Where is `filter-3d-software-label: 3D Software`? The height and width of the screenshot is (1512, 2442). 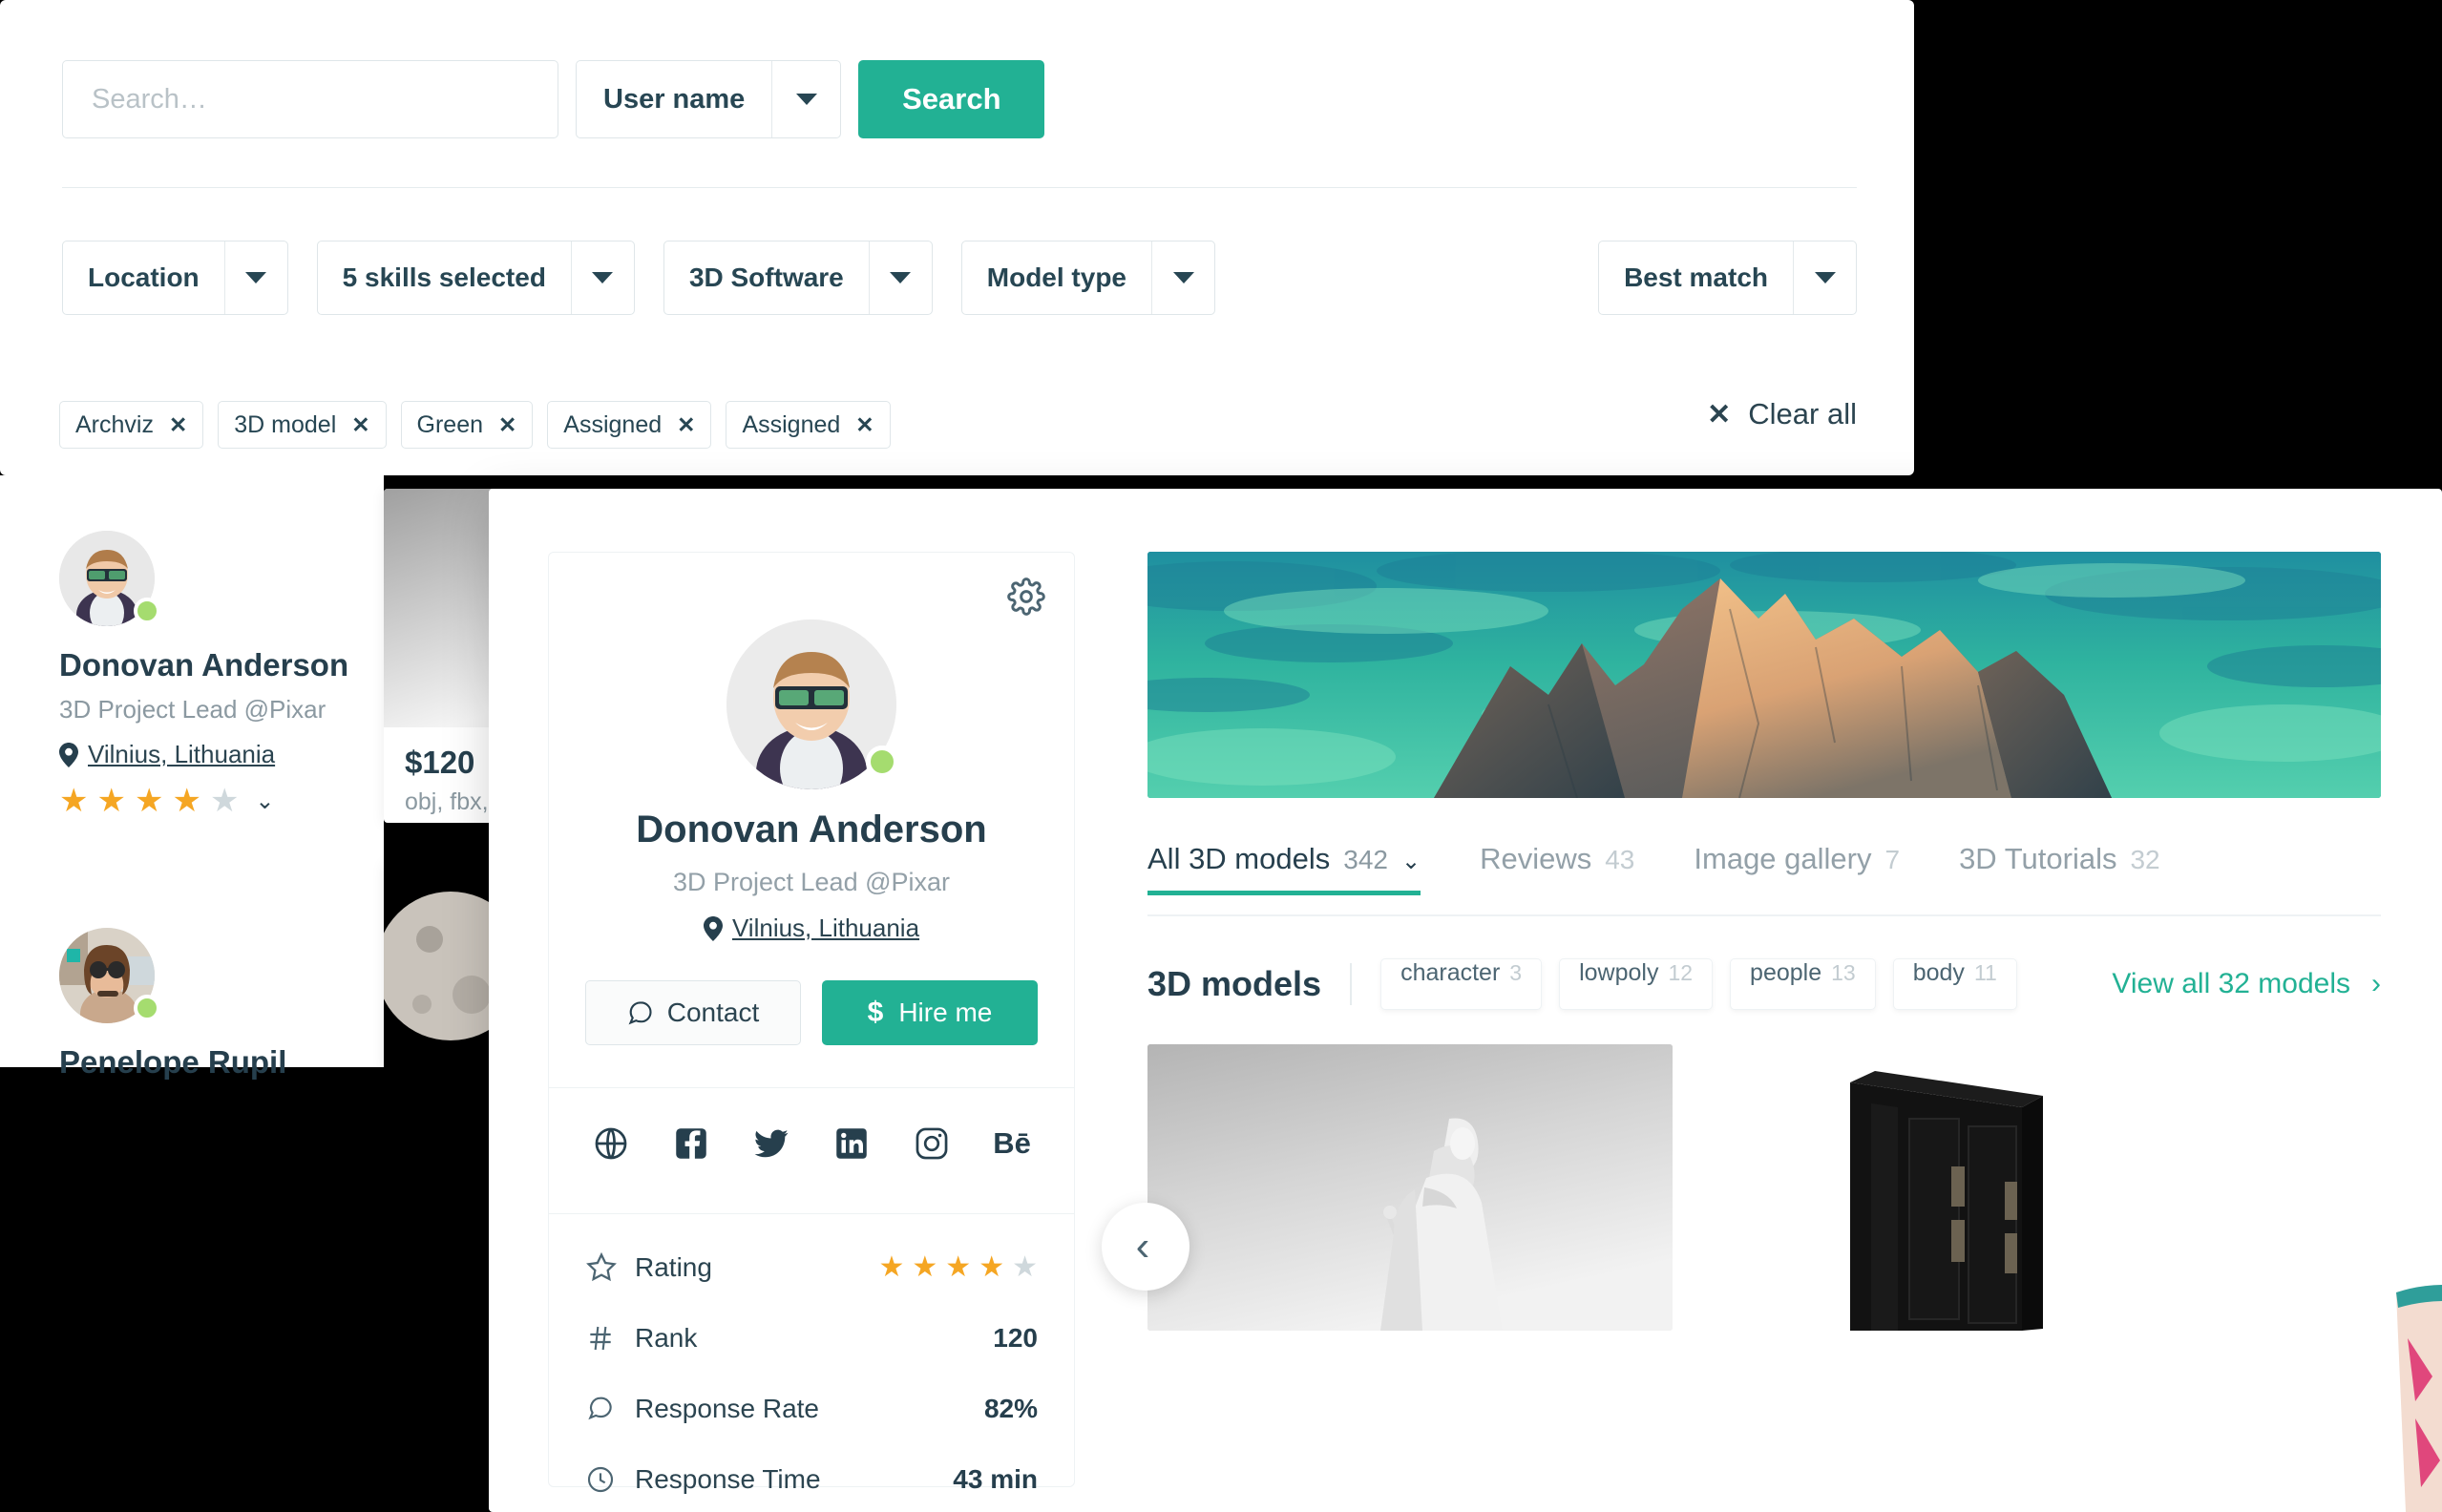
filter-3d-software-label: 3D Software is located at coordinates (766, 277).